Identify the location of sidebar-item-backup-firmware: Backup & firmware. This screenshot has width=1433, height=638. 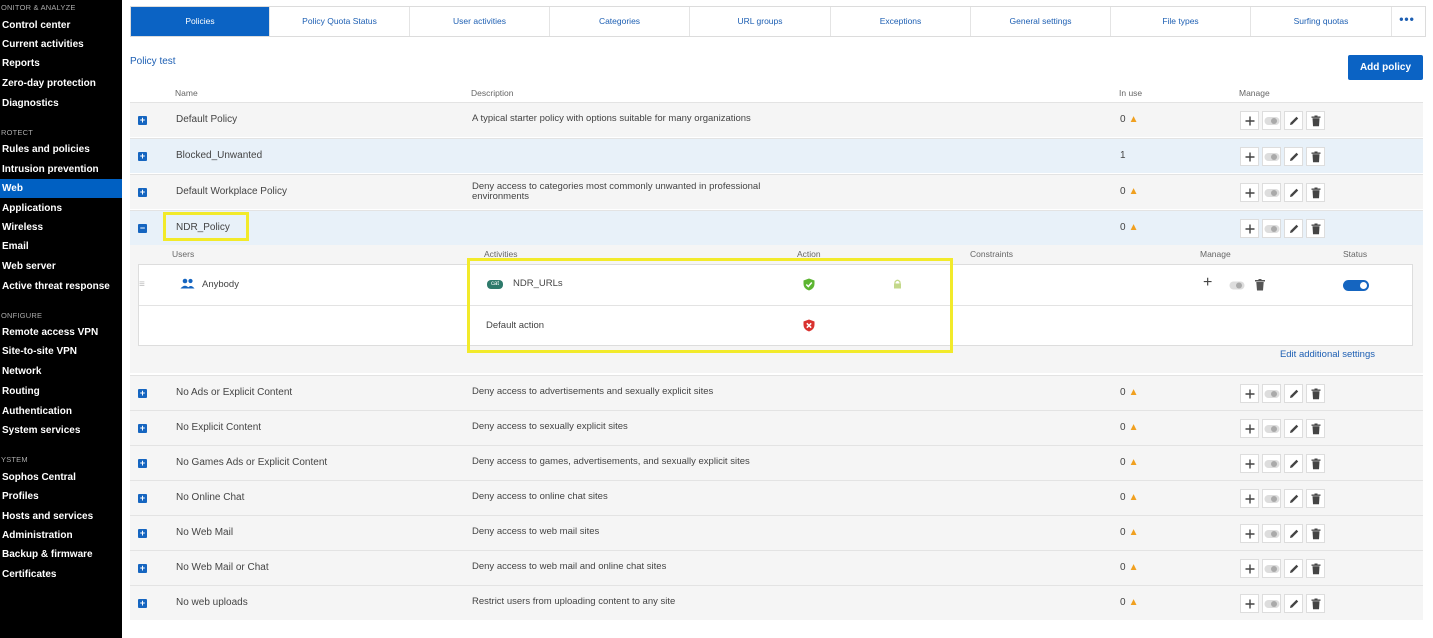
(61, 554).